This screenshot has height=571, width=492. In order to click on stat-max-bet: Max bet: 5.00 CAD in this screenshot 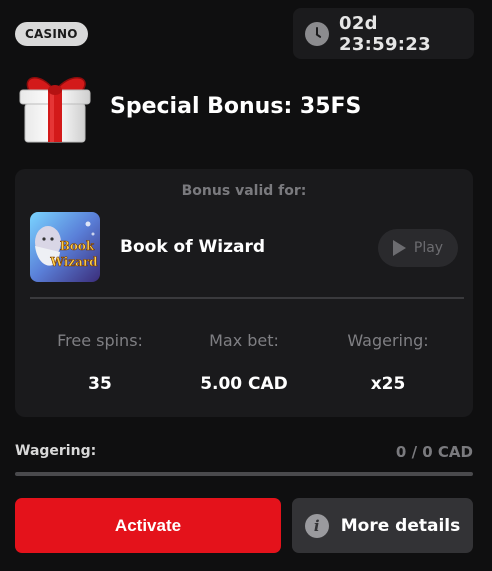, I will do `click(244, 362)`.